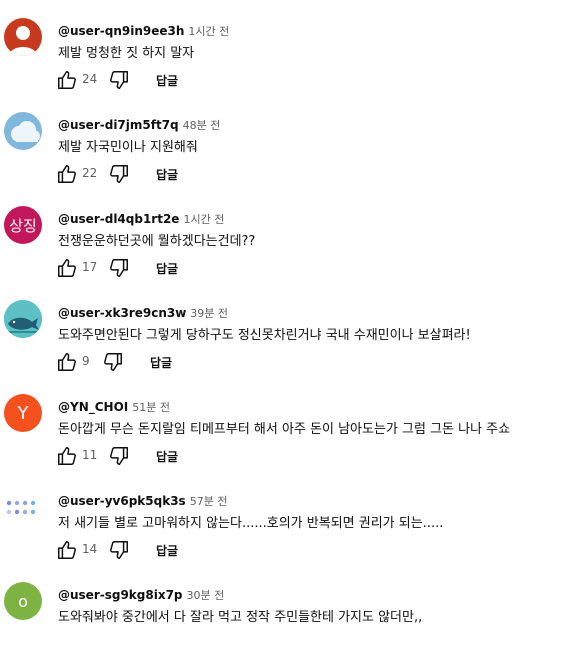 This screenshot has height=658, width=580. What do you see at coordinates (206, 595) in the screenshot?
I see `comment-time: 30분 전` at bounding box center [206, 595].